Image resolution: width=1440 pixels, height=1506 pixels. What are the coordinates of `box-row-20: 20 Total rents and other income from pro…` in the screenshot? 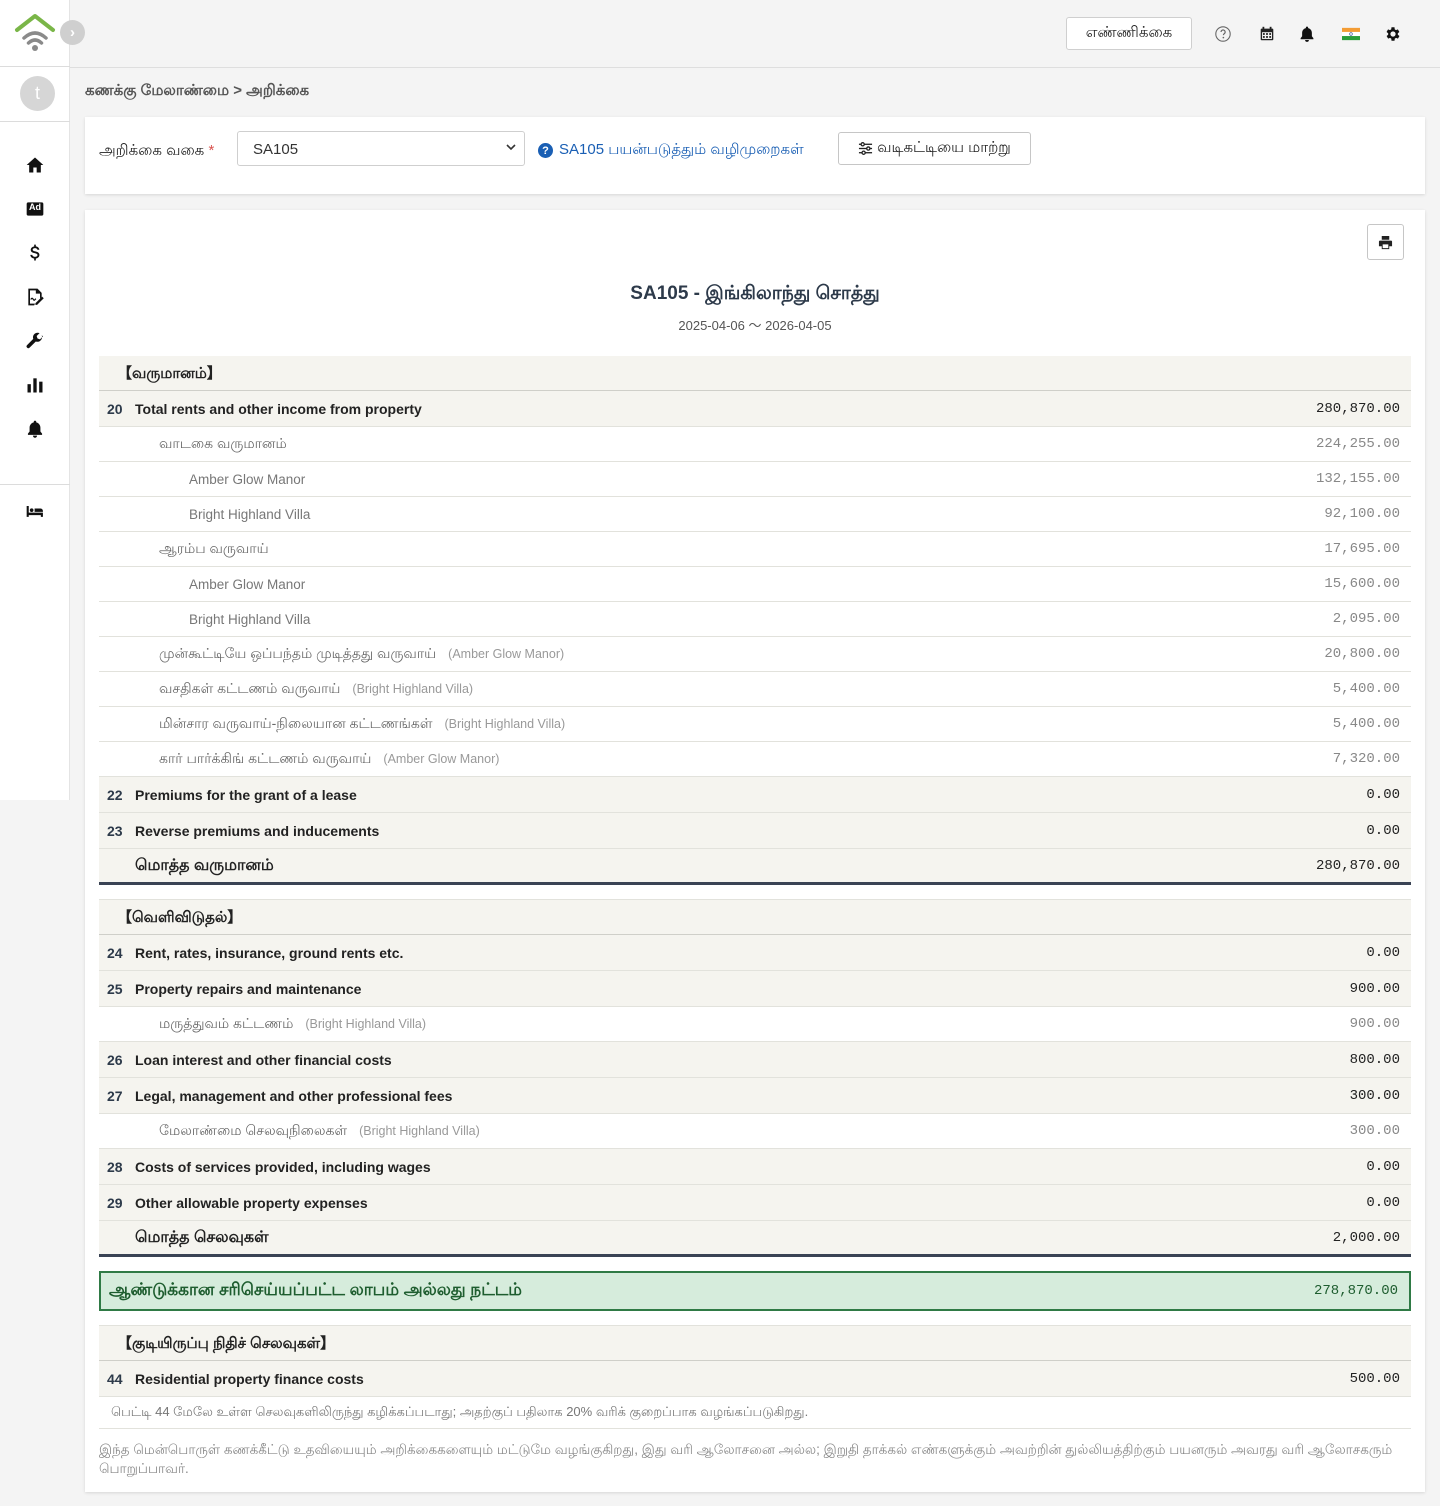 It's located at (755, 409).